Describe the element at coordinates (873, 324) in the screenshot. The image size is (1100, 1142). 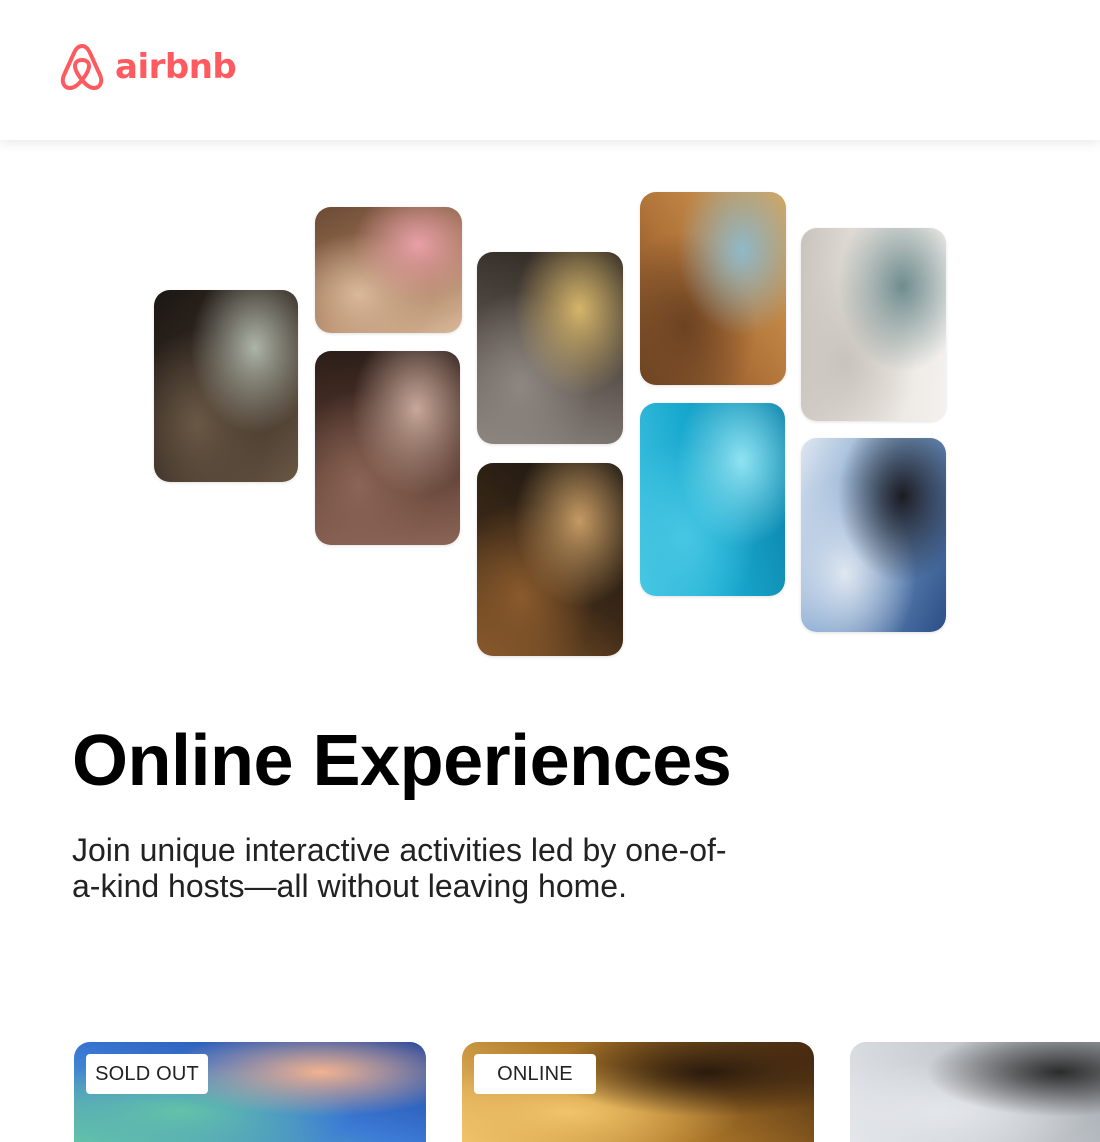
I see `collage-photo-yoga` at that location.